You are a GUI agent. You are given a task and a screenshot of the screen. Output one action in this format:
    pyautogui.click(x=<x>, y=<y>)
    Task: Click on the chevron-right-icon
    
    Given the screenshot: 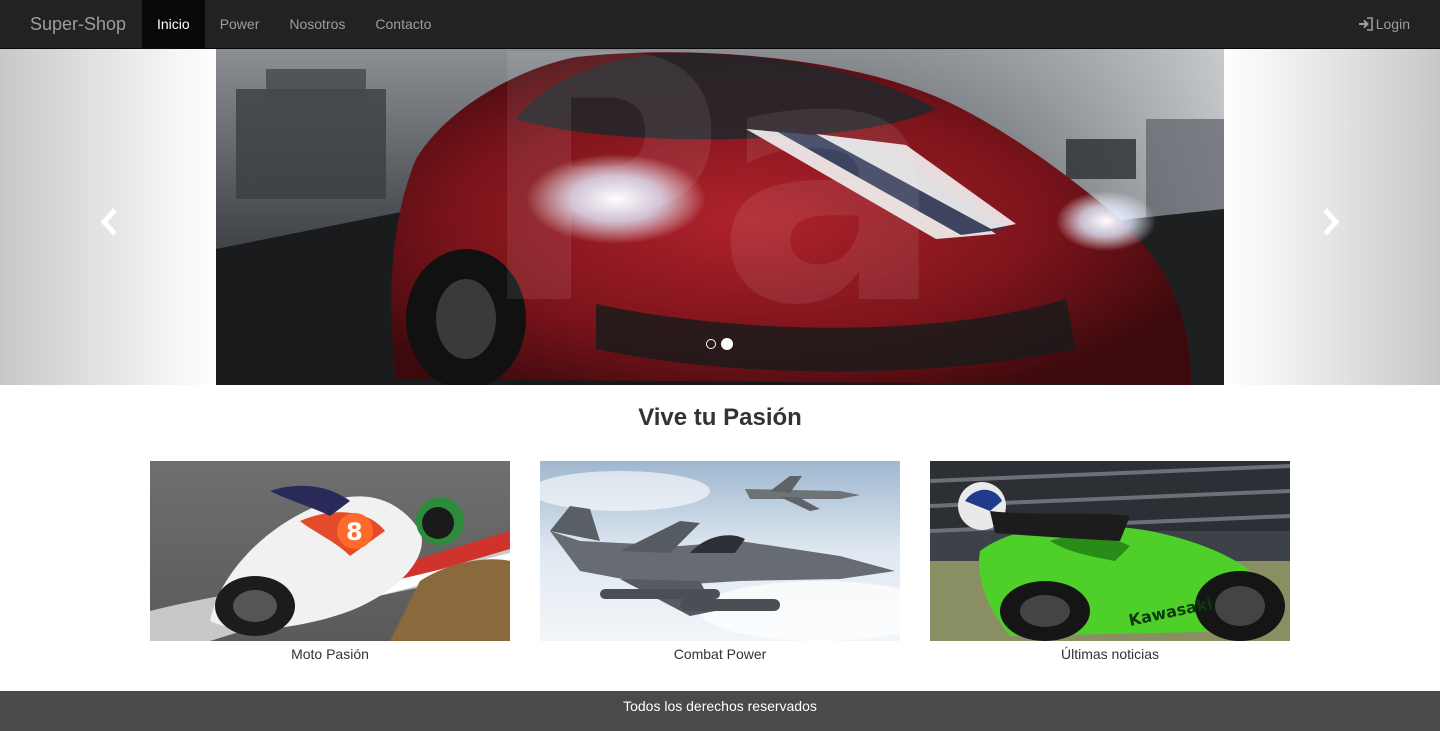 What is the action you would take?
    pyautogui.click(x=1331, y=222)
    